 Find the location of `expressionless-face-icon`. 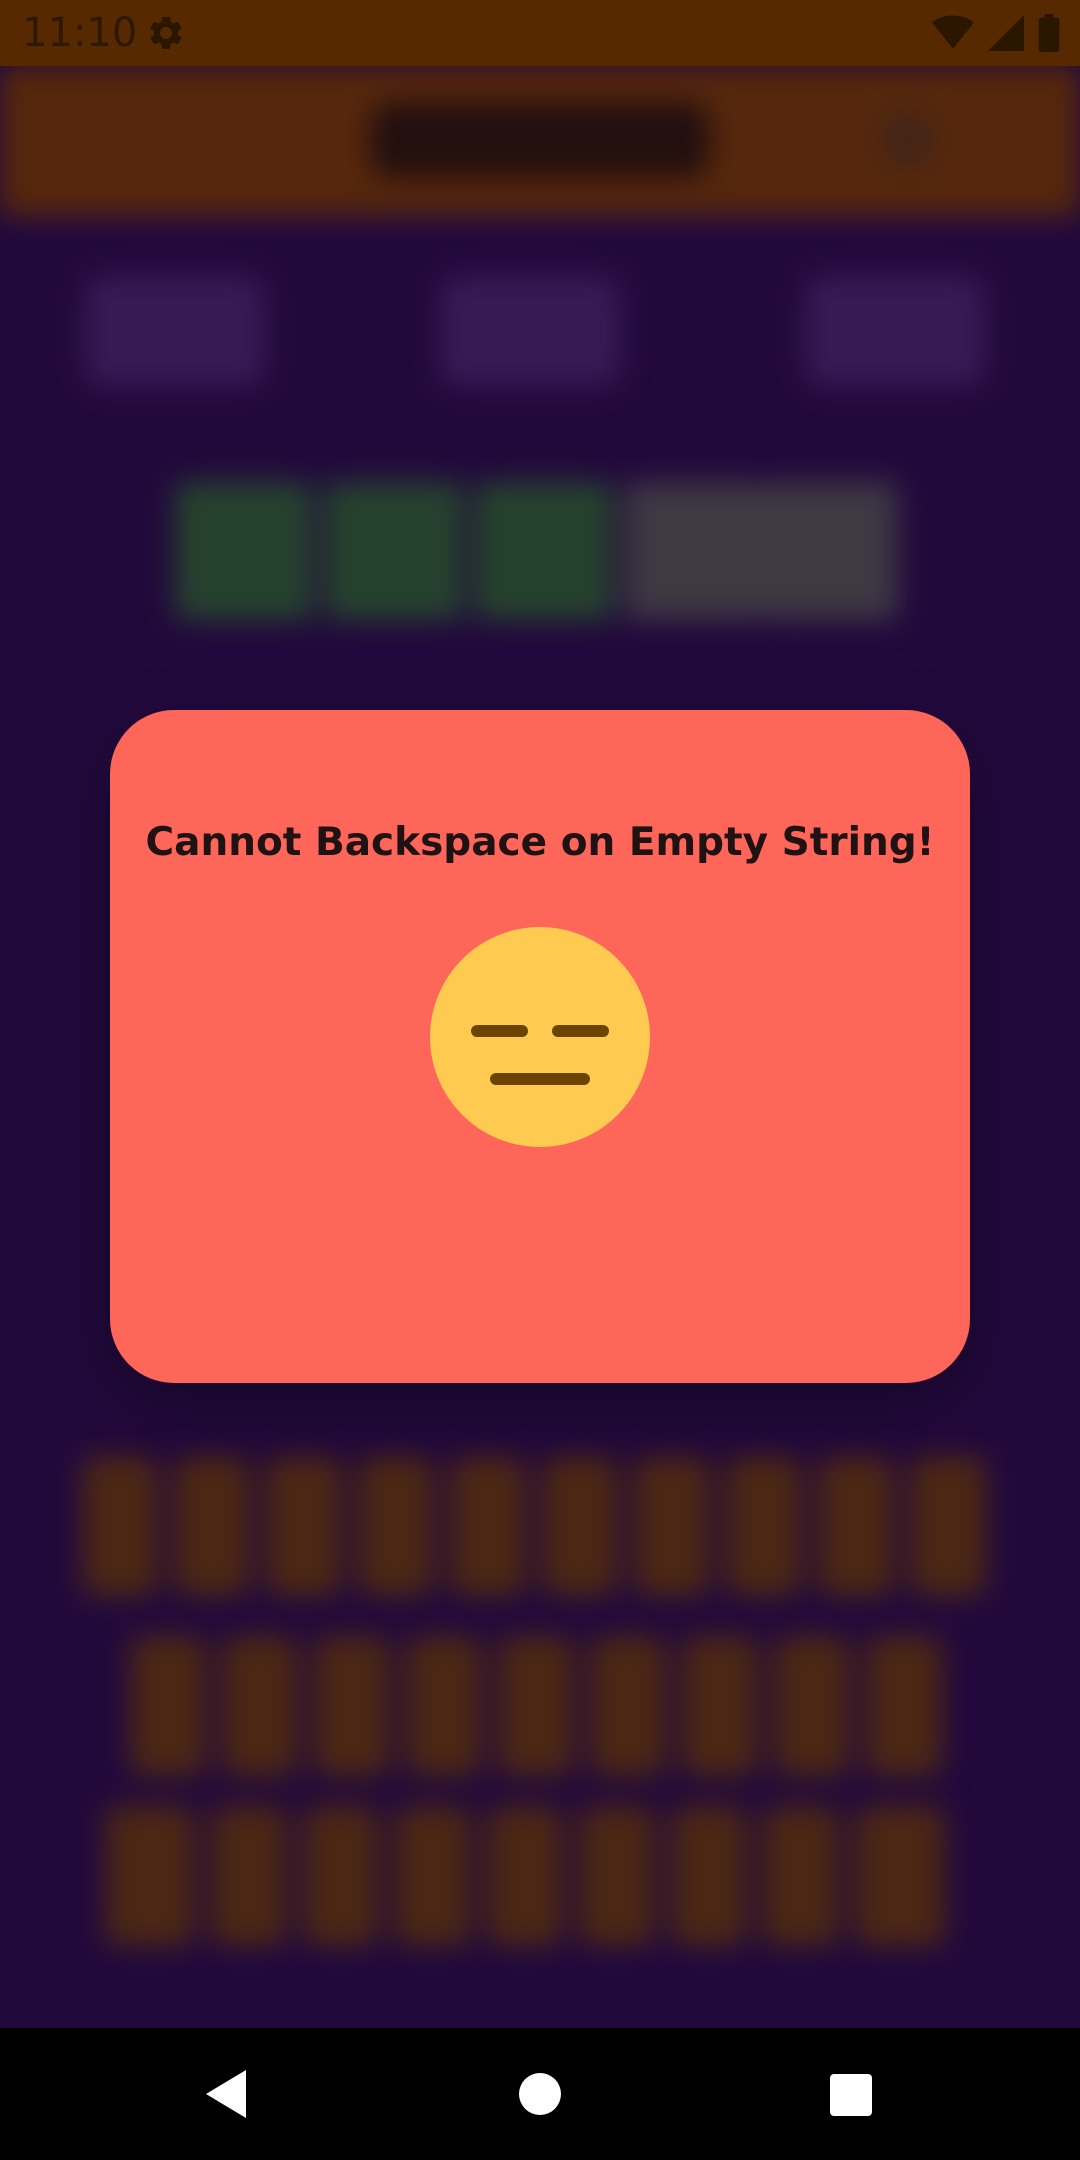

expressionless-face-icon is located at coordinates (540, 1037).